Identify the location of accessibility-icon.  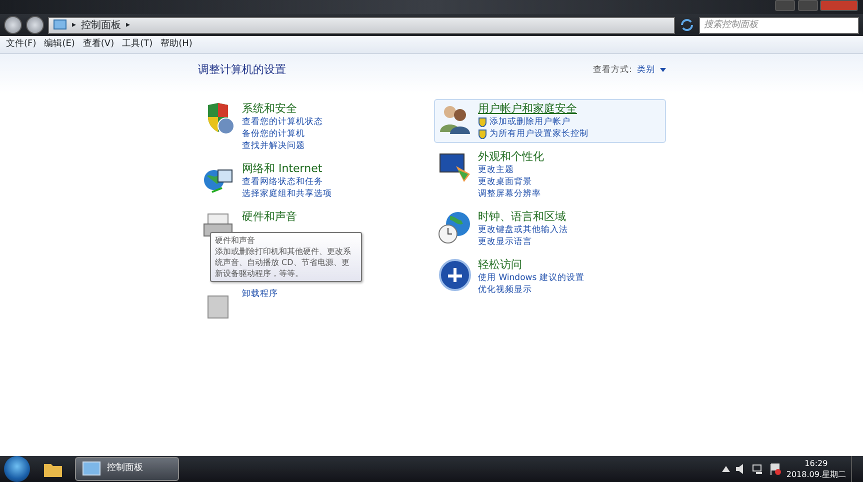
(455, 275).